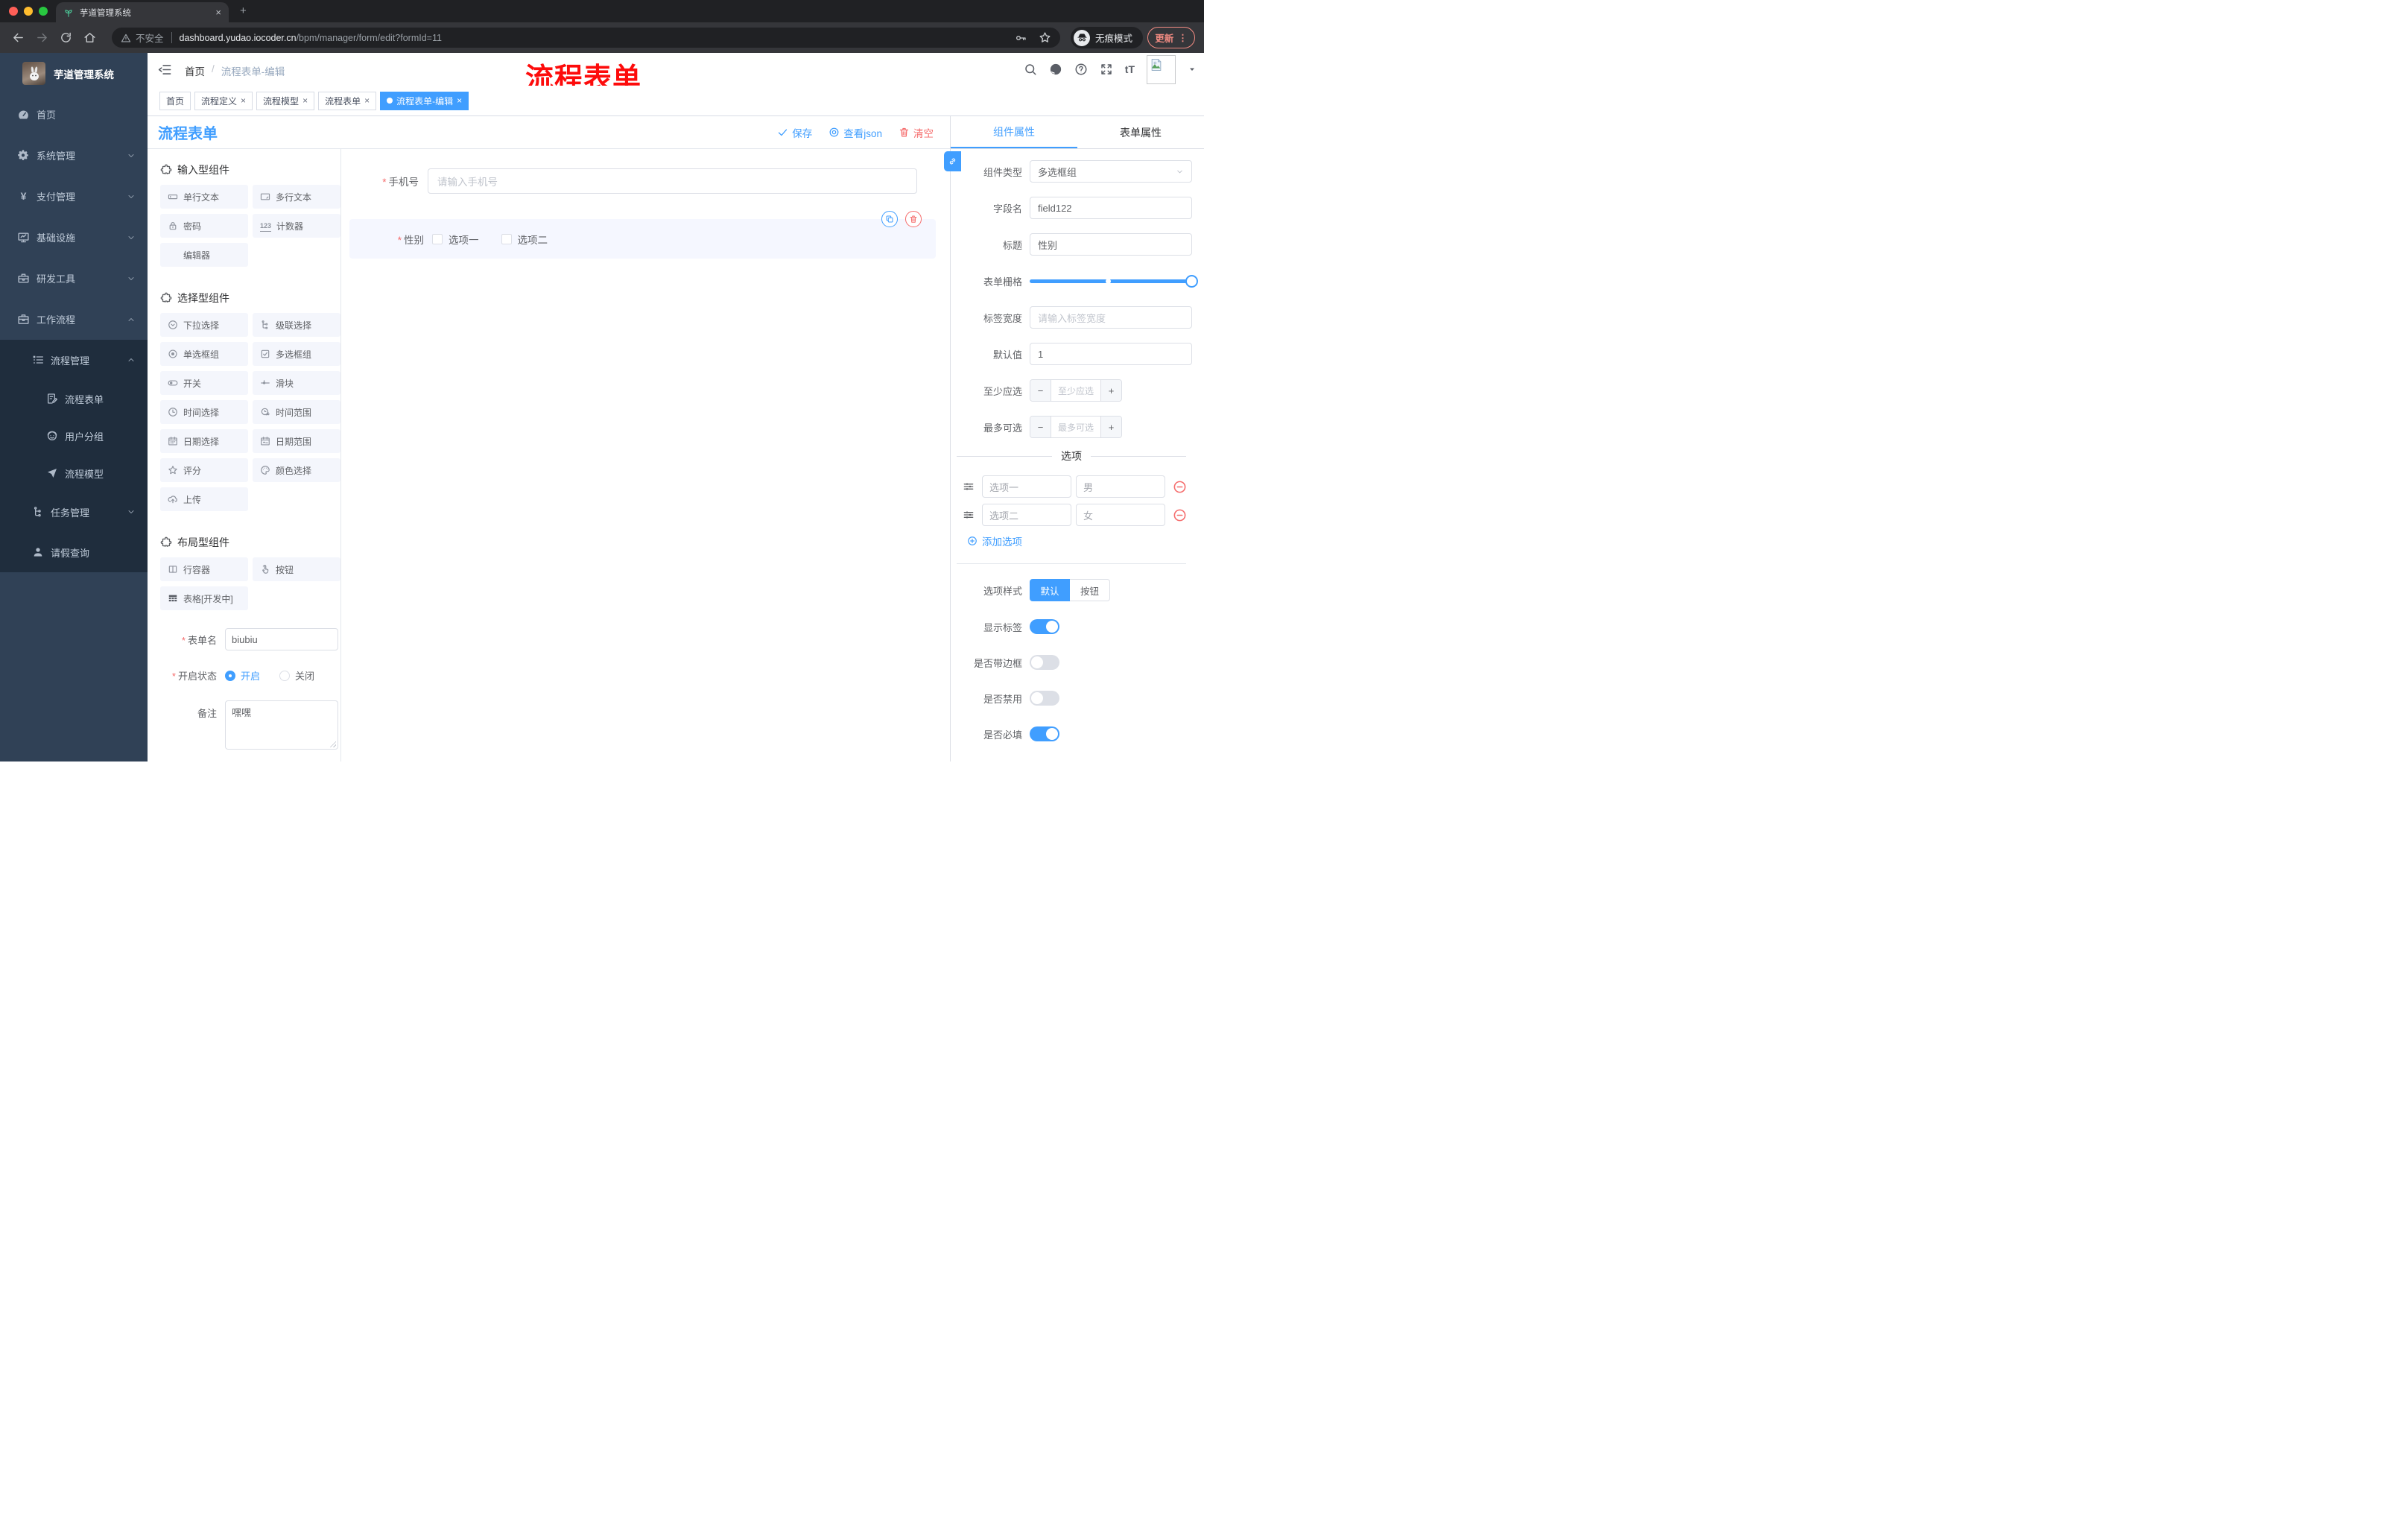 The width and height of the screenshot is (2408, 1523). What do you see at coordinates (1044, 734) in the screenshot?
I see `required-toggle` at bounding box center [1044, 734].